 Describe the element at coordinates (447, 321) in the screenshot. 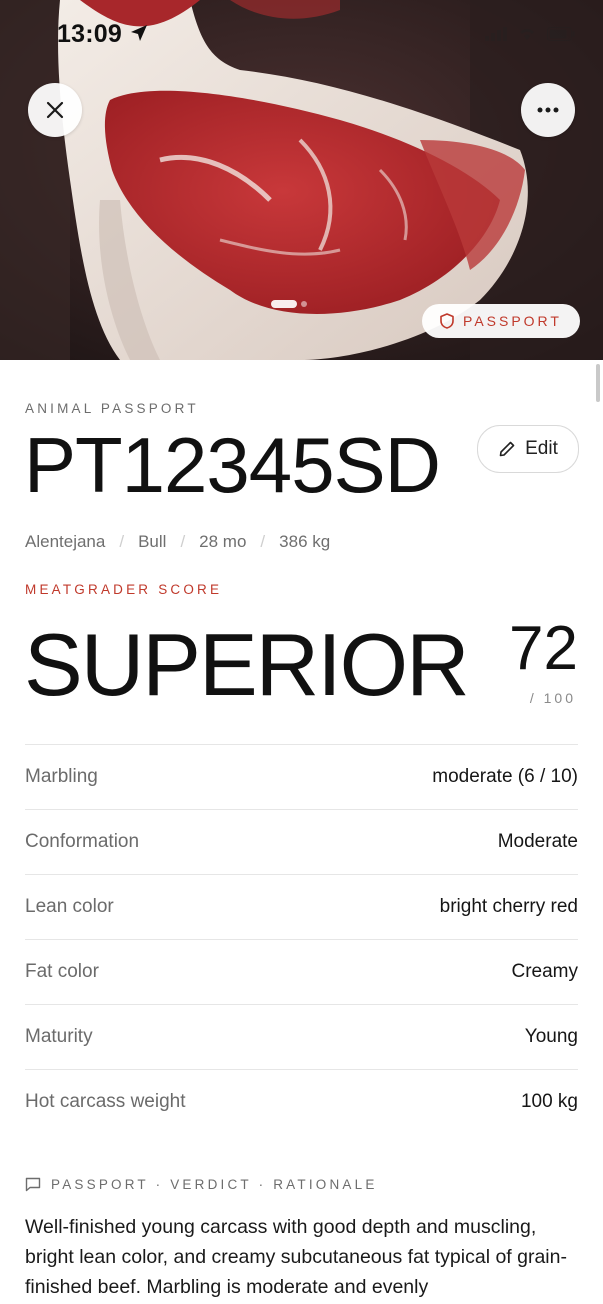

I see `shield-icon` at that location.